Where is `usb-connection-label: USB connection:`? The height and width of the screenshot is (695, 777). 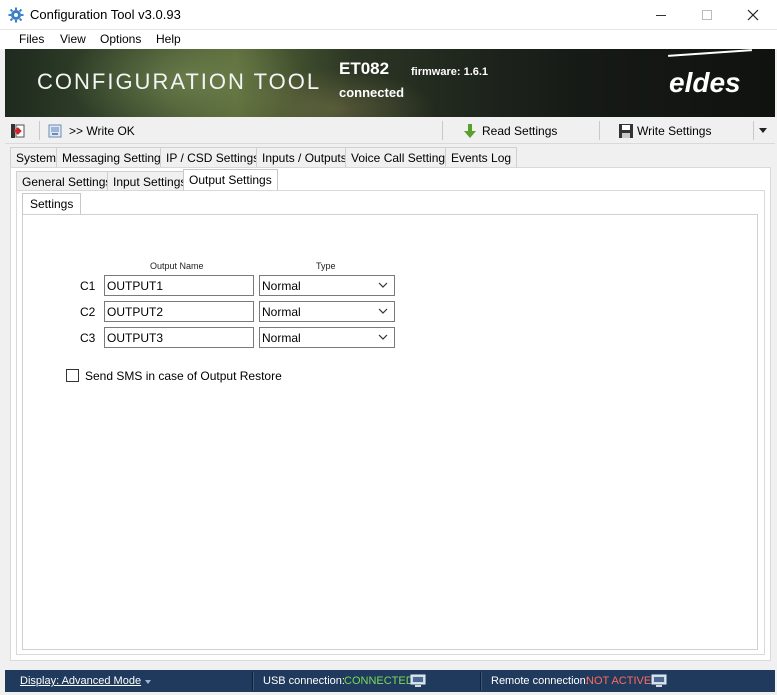
usb-connection-label: USB connection: is located at coordinates (304, 681).